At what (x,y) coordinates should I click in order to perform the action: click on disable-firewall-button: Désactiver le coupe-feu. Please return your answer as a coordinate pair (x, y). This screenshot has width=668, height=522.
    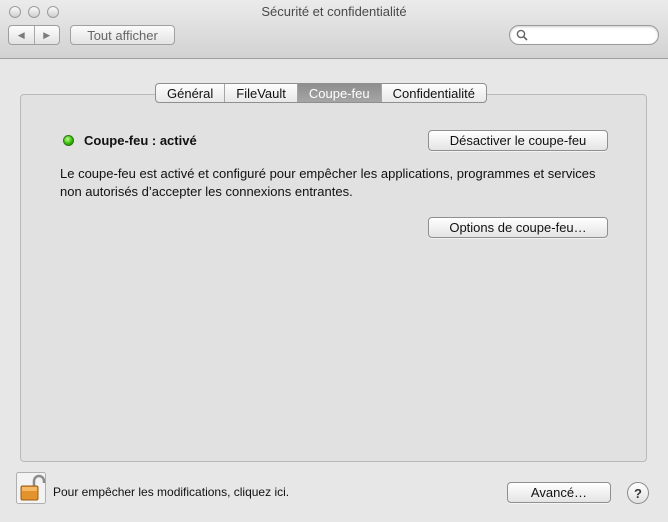
    Looking at the image, I should click on (518, 140).